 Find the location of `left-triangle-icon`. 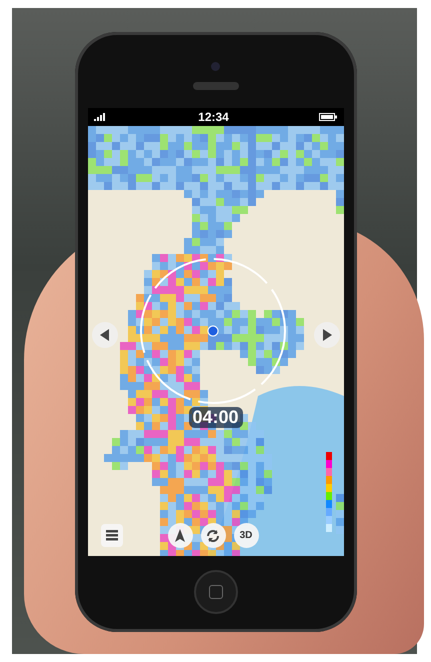

left-triangle-icon is located at coordinates (105, 335).